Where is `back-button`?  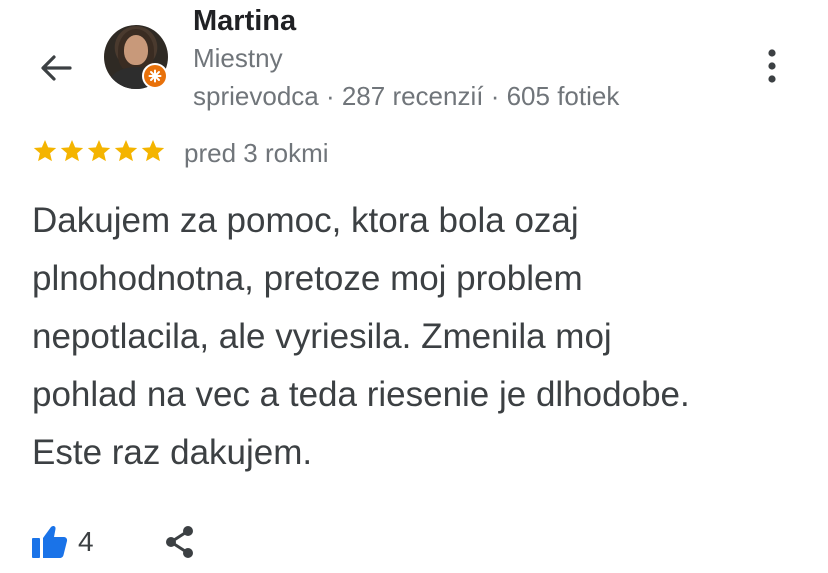
back-button is located at coordinates (56, 68).